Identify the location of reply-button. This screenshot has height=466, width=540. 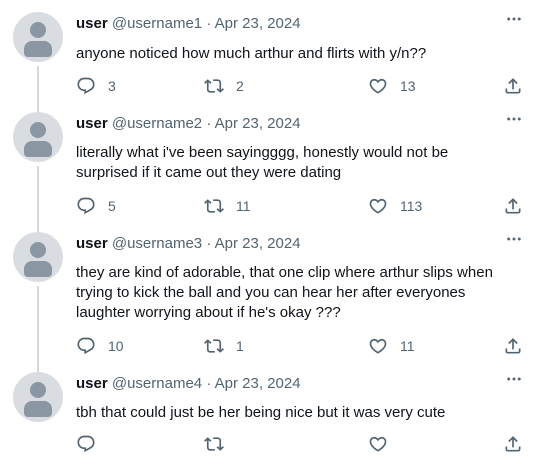
(92, 444).